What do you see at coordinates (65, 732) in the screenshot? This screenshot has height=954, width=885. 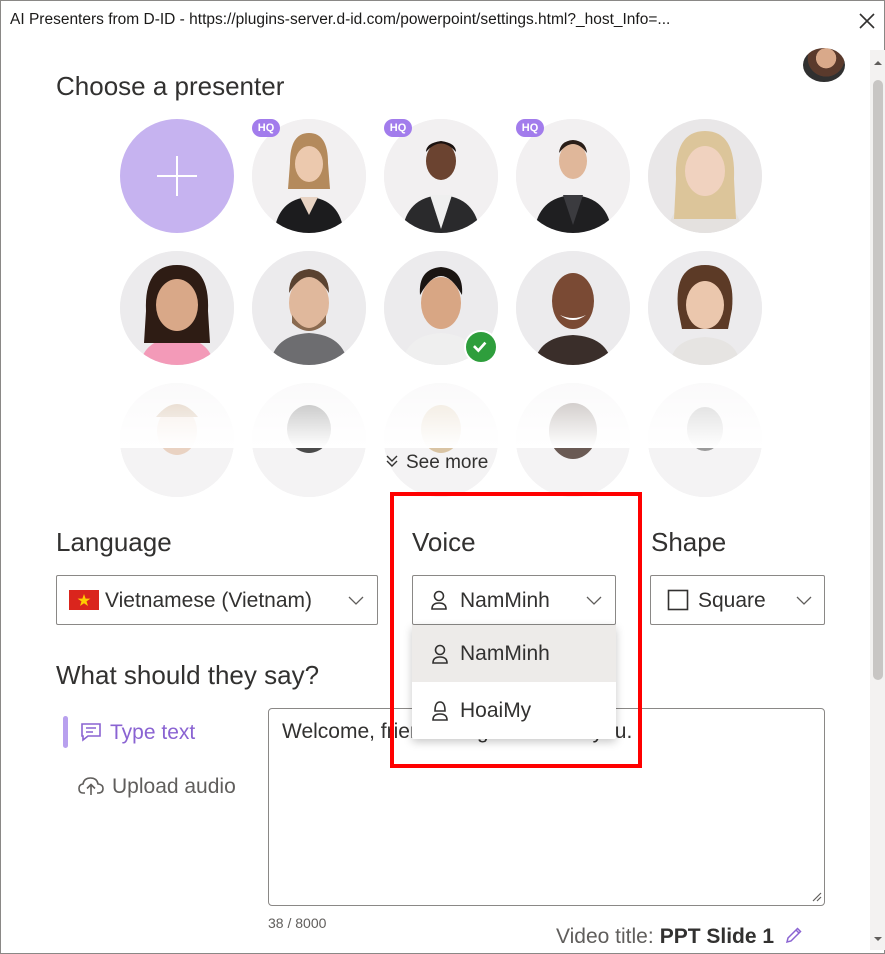 I see `active-mode-indicator` at bounding box center [65, 732].